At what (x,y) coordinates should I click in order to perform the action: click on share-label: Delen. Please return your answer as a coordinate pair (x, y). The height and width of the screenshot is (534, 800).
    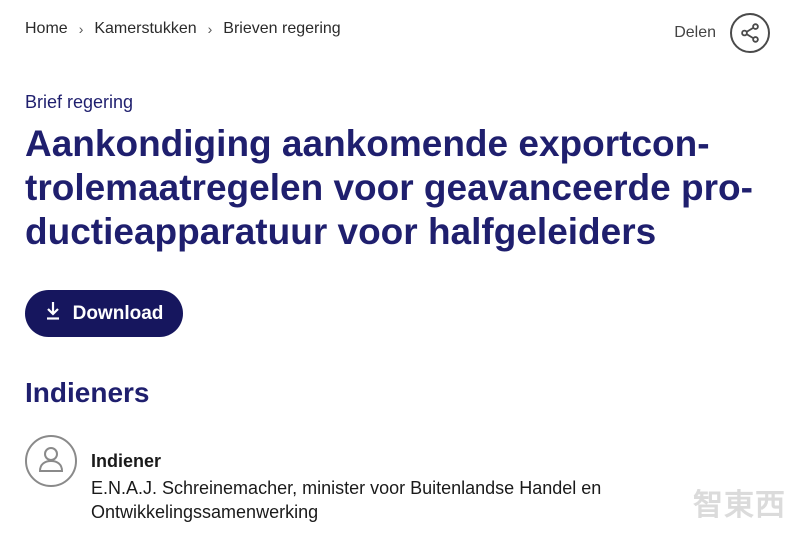
    Looking at the image, I should click on (695, 32).